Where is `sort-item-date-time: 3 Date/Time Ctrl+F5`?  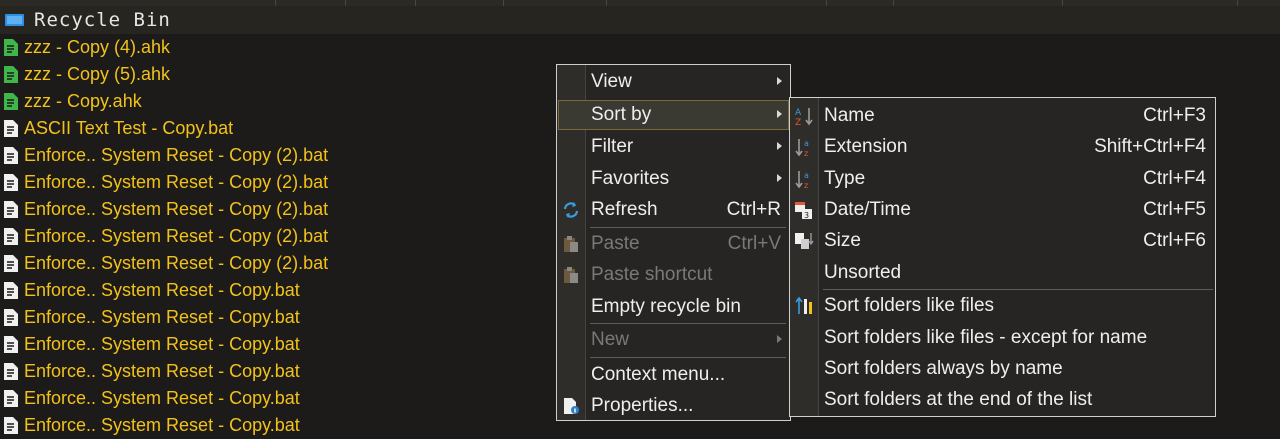 sort-item-date-time: 3 Date/Time Ctrl+F5 is located at coordinates (1002, 210).